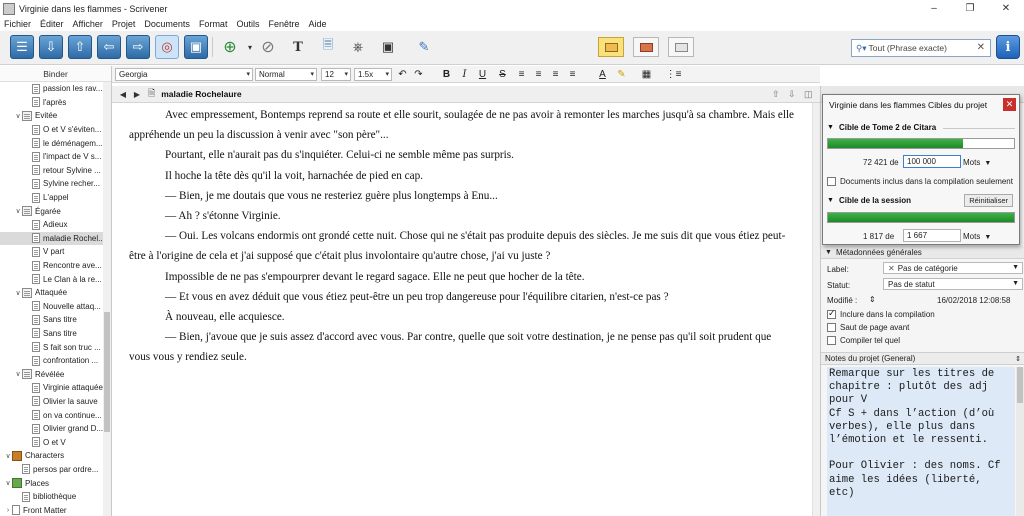 This screenshot has height=516, width=1024. Describe the element at coordinates (776, 94) in the screenshot. I see `header-up-icon: ⇧` at that location.